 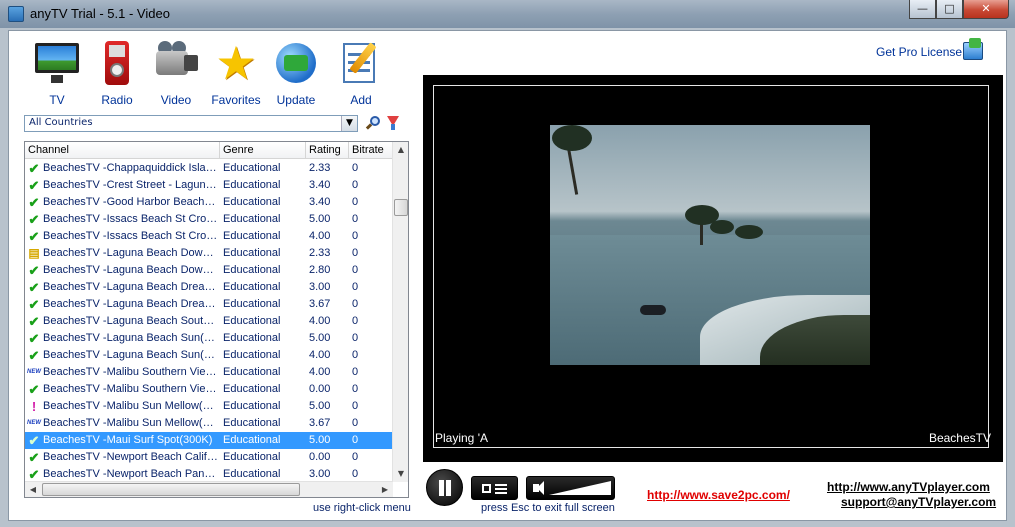 I want to click on column-header-bitrate: Bitrate, so click(x=371, y=150).